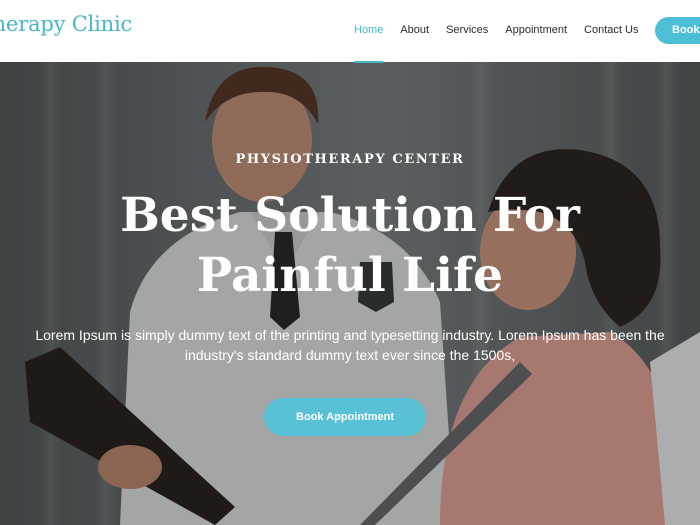 The width and height of the screenshot is (700, 525). What do you see at coordinates (677, 30) in the screenshot?
I see `nav-book-button: Book` at bounding box center [677, 30].